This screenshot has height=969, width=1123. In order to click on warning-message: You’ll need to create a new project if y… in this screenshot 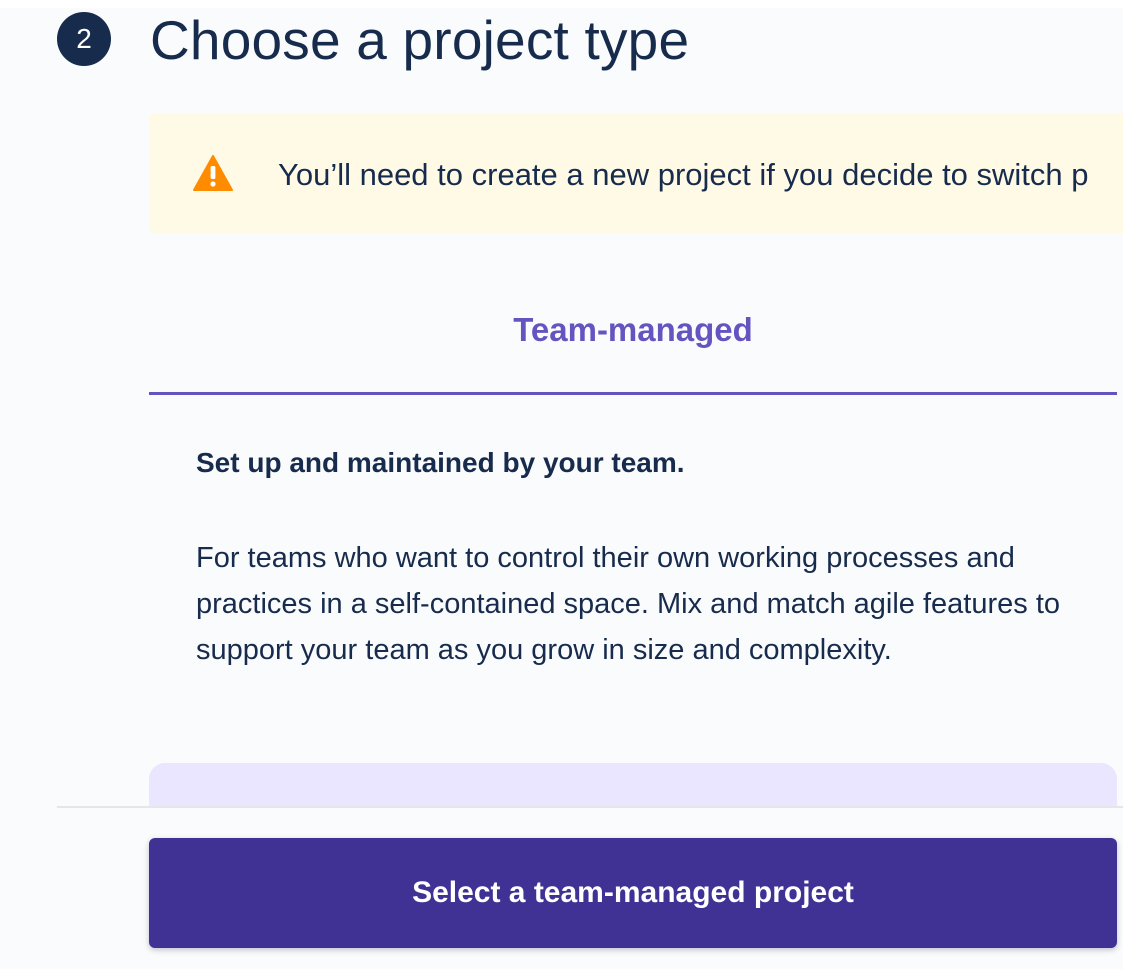, I will do `click(683, 174)`.